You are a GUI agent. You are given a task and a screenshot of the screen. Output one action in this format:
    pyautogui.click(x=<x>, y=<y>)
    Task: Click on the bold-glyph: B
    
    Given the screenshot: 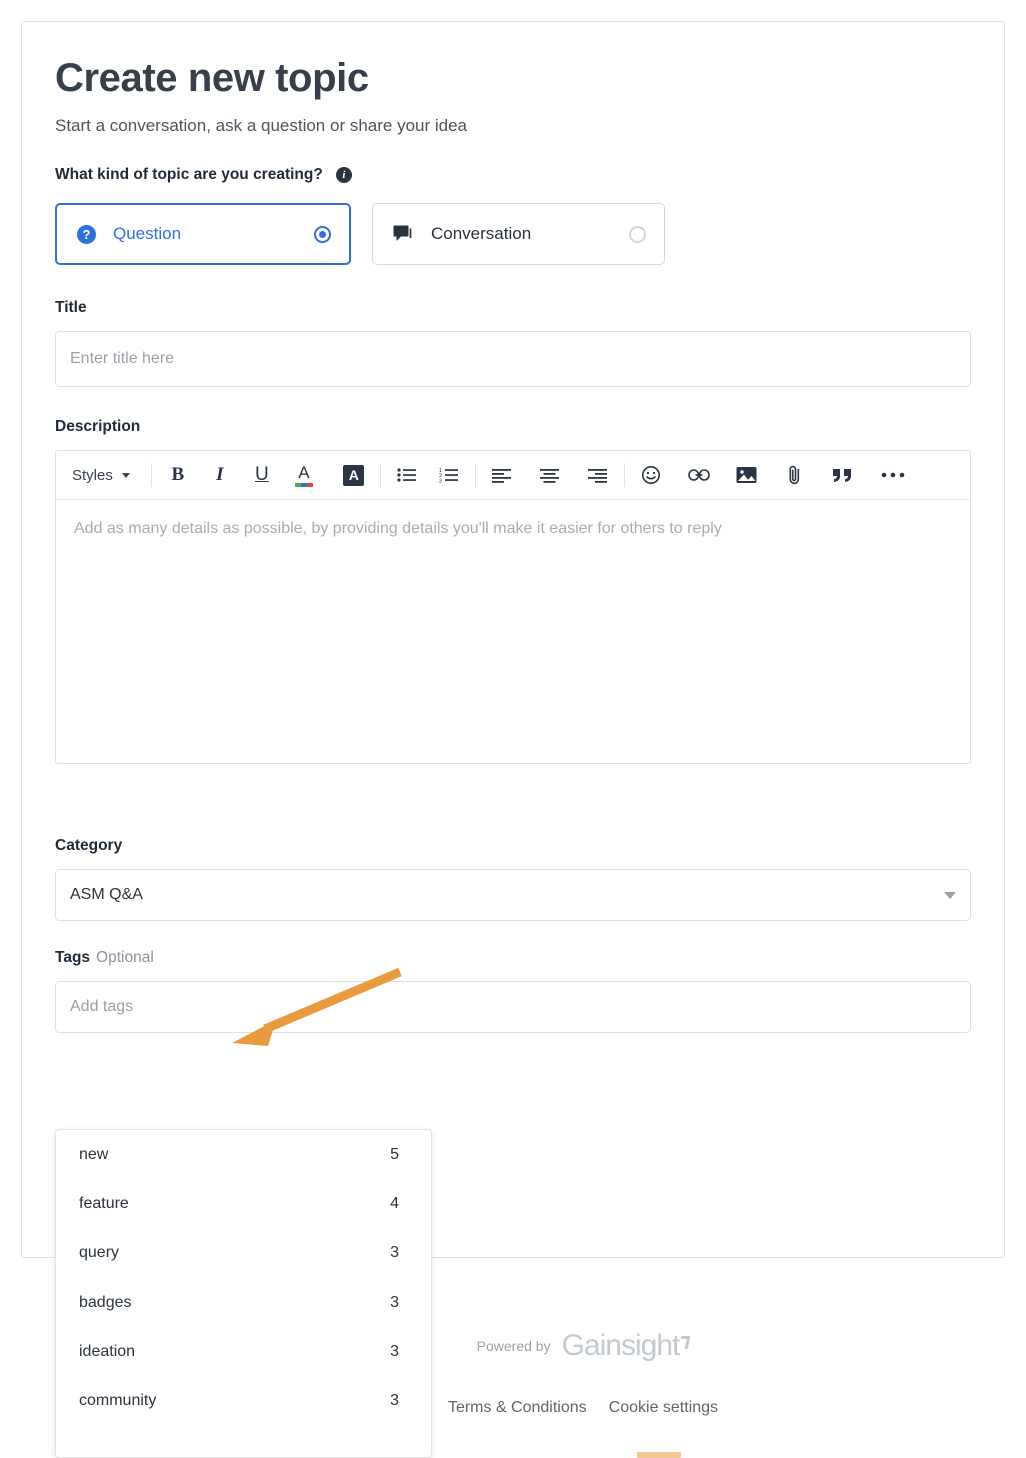 What is the action you would take?
    pyautogui.click(x=178, y=474)
    